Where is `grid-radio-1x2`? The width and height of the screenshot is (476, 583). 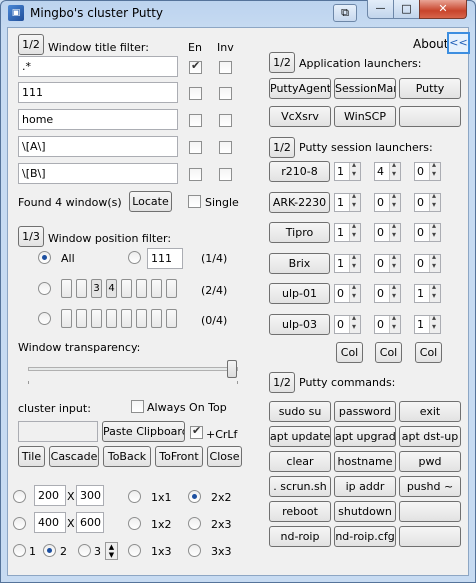 grid-radio-1x2 is located at coordinates (134, 523).